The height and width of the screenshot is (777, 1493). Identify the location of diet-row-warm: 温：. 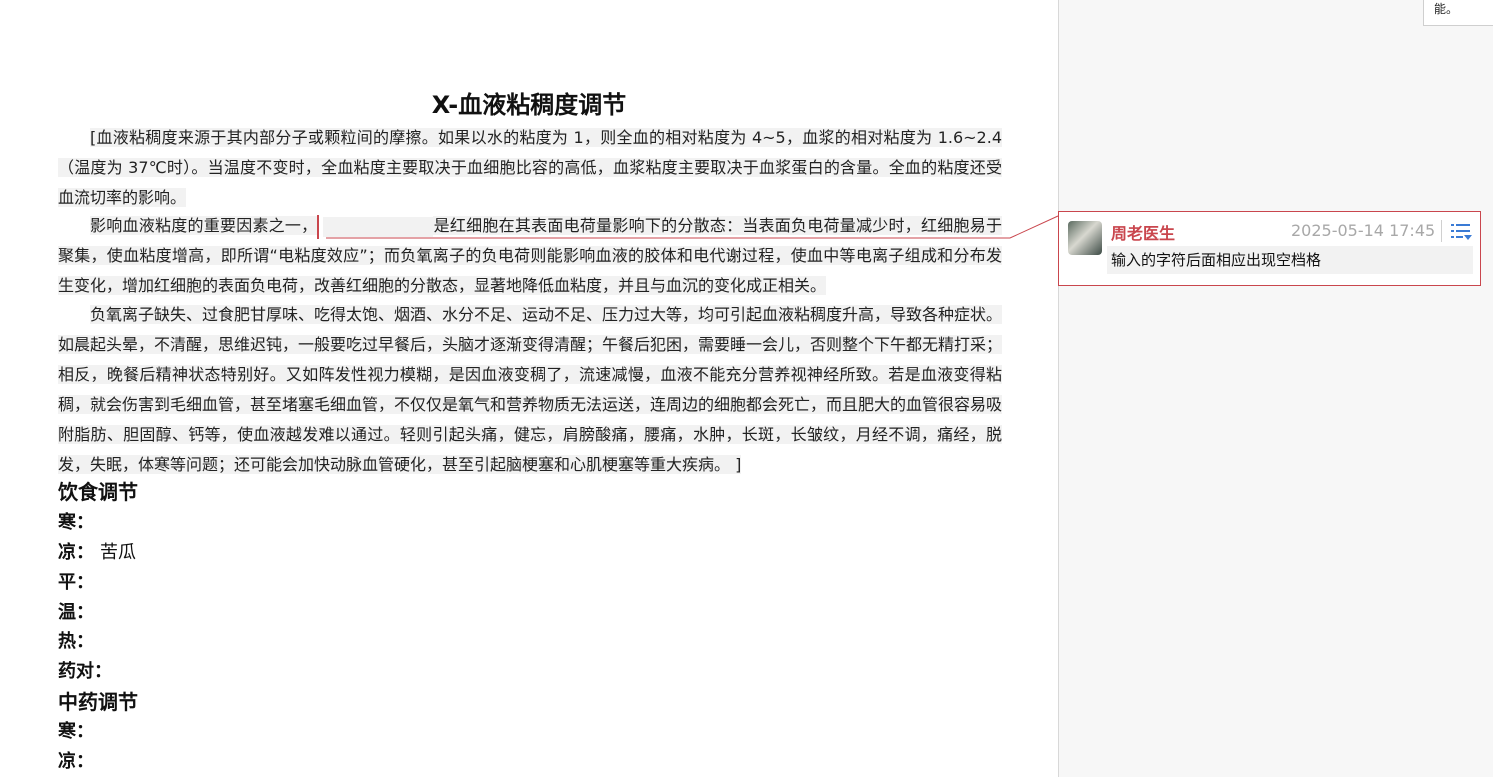
(79, 613).